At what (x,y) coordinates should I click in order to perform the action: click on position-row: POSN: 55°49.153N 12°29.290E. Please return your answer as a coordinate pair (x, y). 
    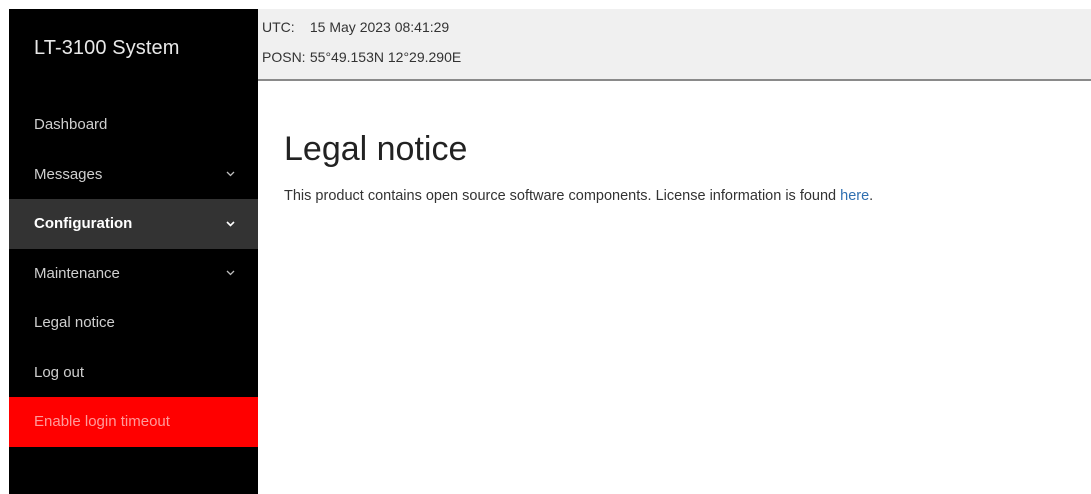
    Looking at the image, I should click on (361, 57).